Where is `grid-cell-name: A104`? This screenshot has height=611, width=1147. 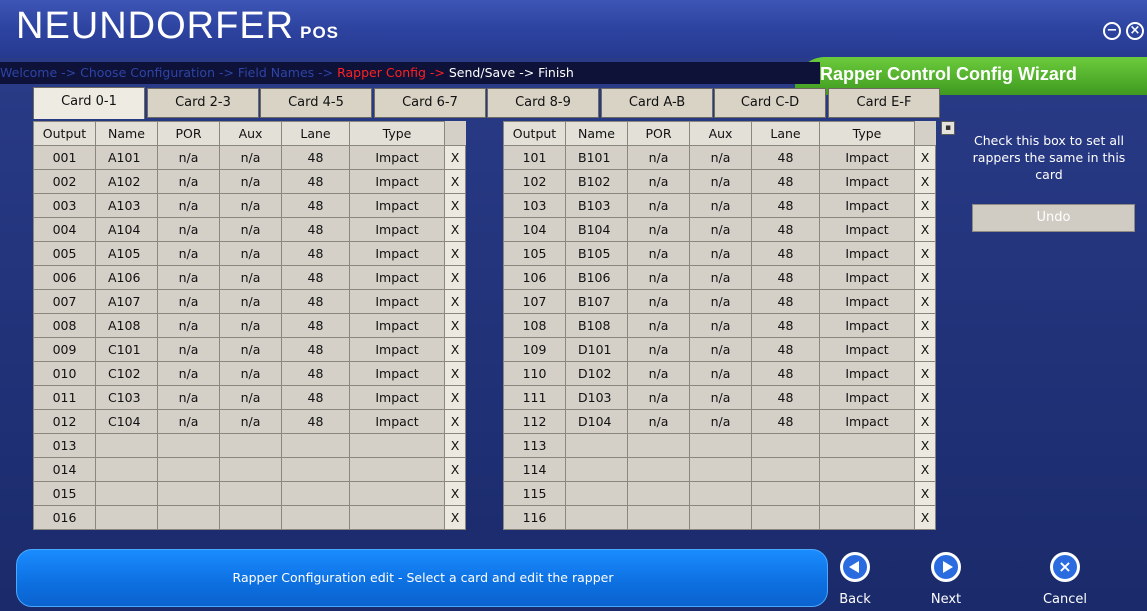 grid-cell-name: A104 is located at coordinates (126, 229).